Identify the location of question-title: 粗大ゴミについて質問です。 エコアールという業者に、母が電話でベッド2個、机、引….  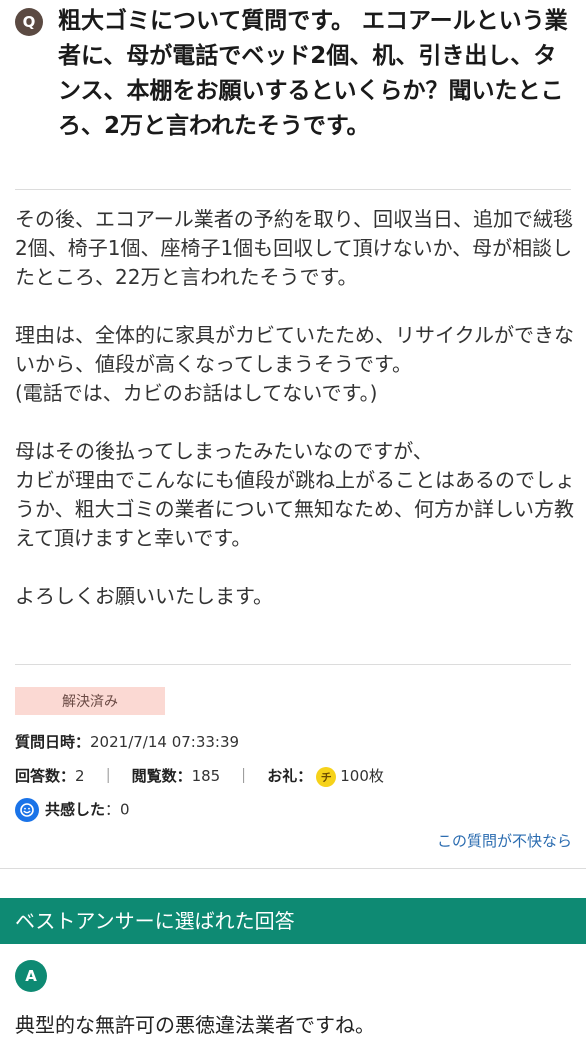
(313, 73).